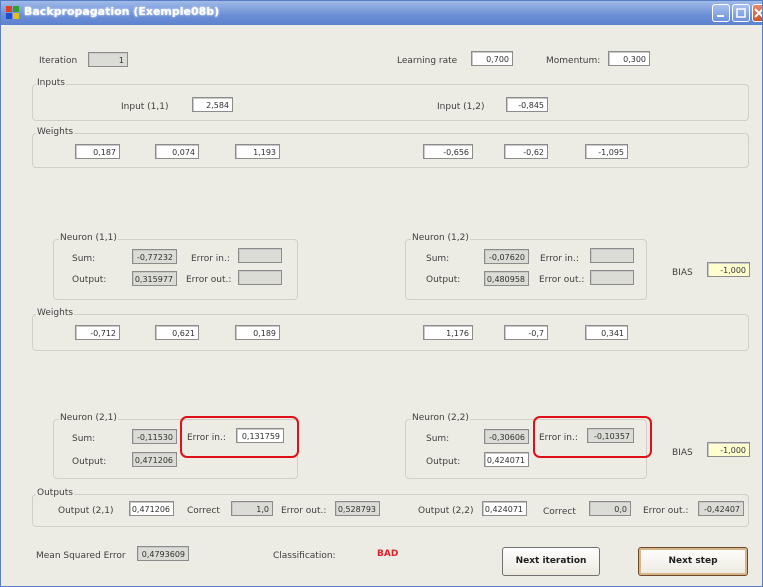 The image size is (763, 587). I want to click on correct-1-field: 1,0, so click(252, 508).